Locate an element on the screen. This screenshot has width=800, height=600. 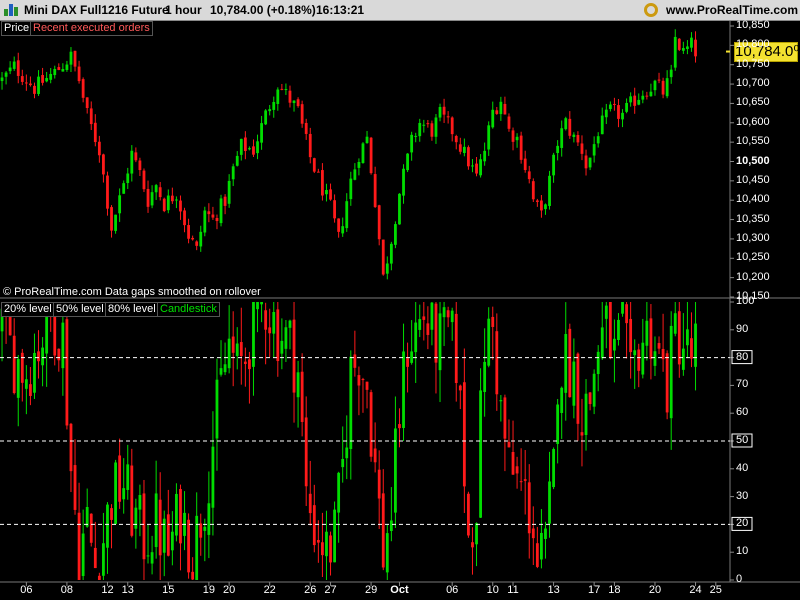
legend-candlestick: Candlestick is located at coordinates (188, 309).